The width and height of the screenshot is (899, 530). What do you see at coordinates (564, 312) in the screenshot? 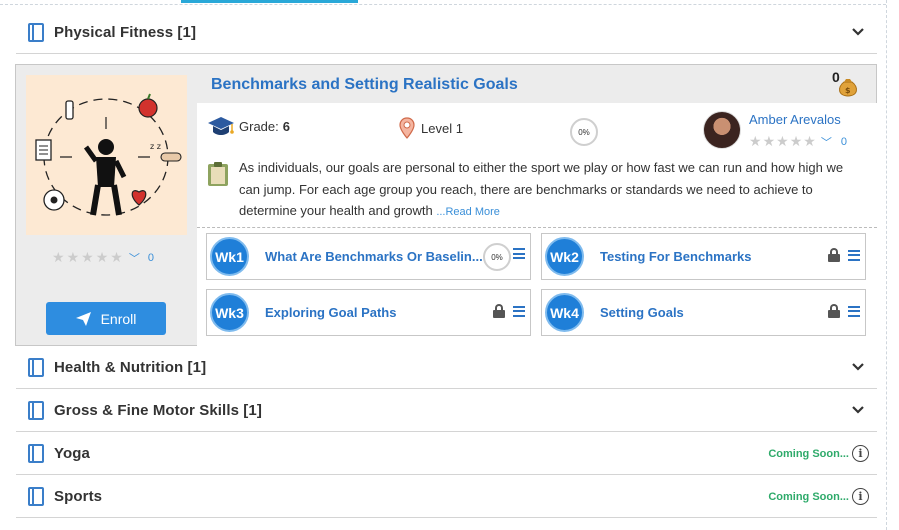
I see `week-badge: Wk4` at bounding box center [564, 312].